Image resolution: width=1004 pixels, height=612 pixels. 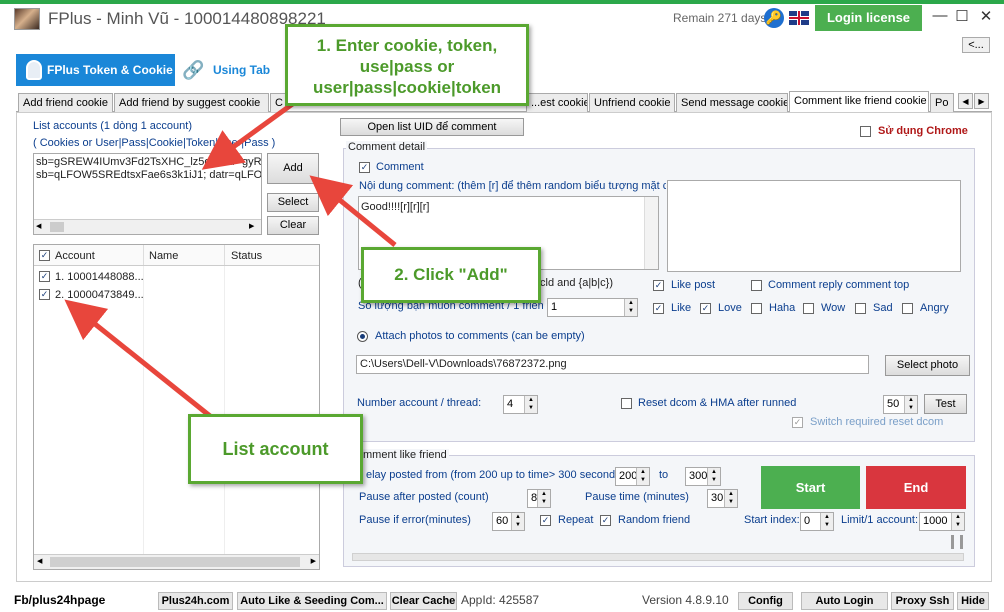 What do you see at coordinates (922, 601) in the screenshot?
I see `proxy-ssh-button: Proxy Ssh` at bounding box center [922, 601].